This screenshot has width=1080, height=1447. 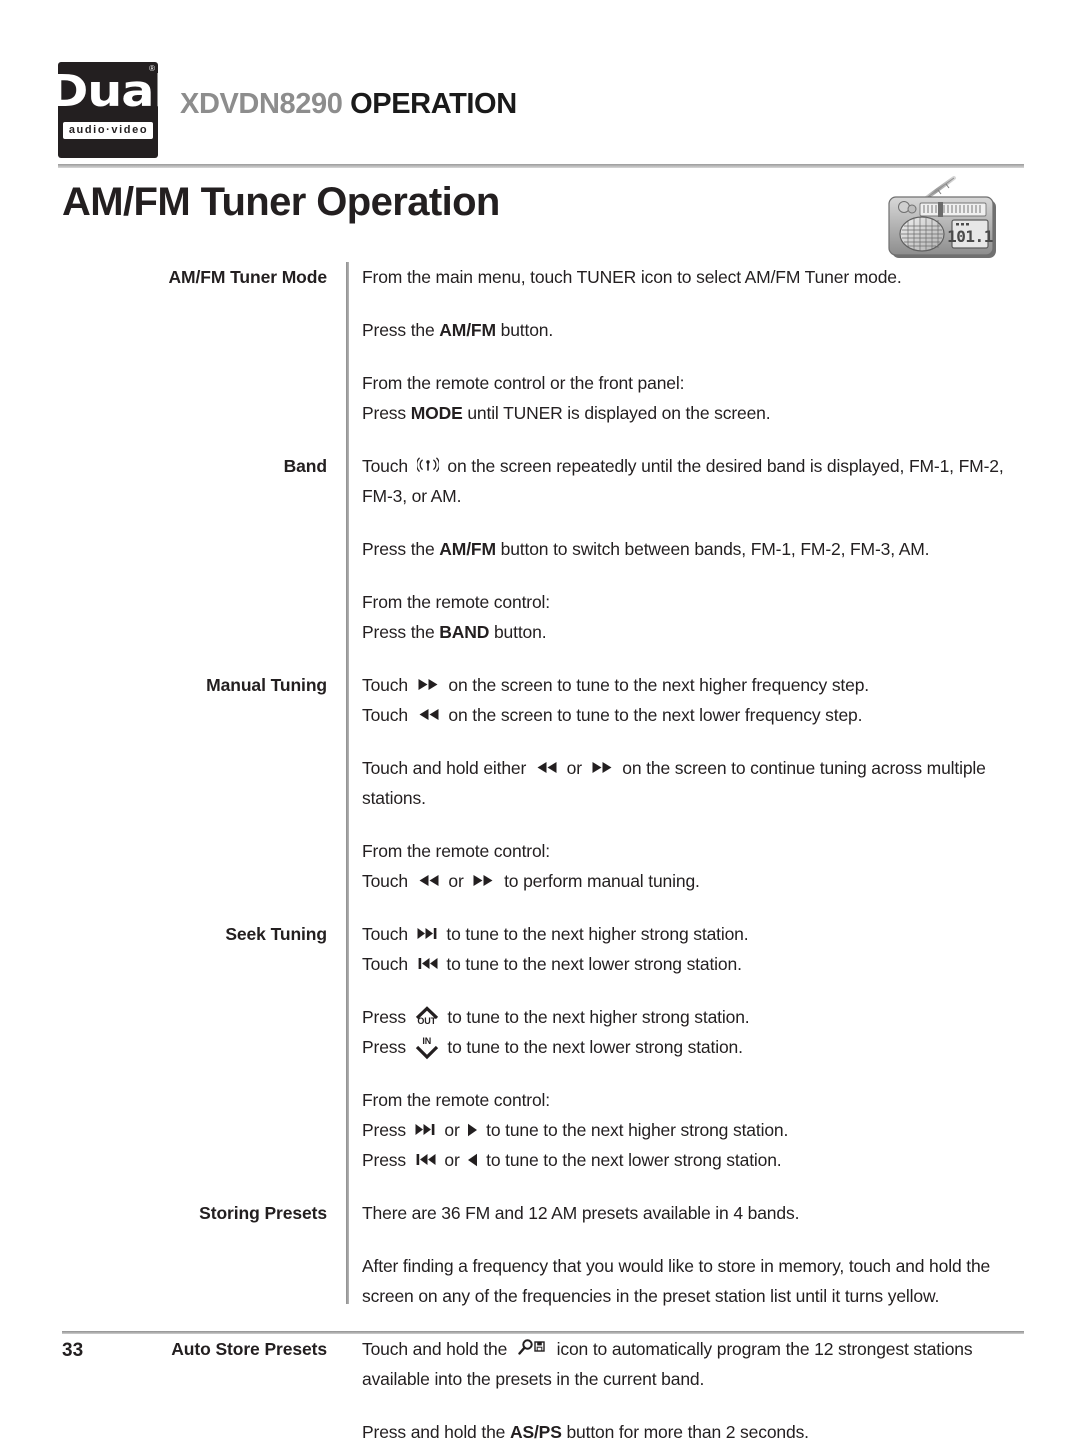 What do you see at coordinates (427, 465) in the screenshot?
I see `signal-antenna-icon` at bounding box center [427, 465].